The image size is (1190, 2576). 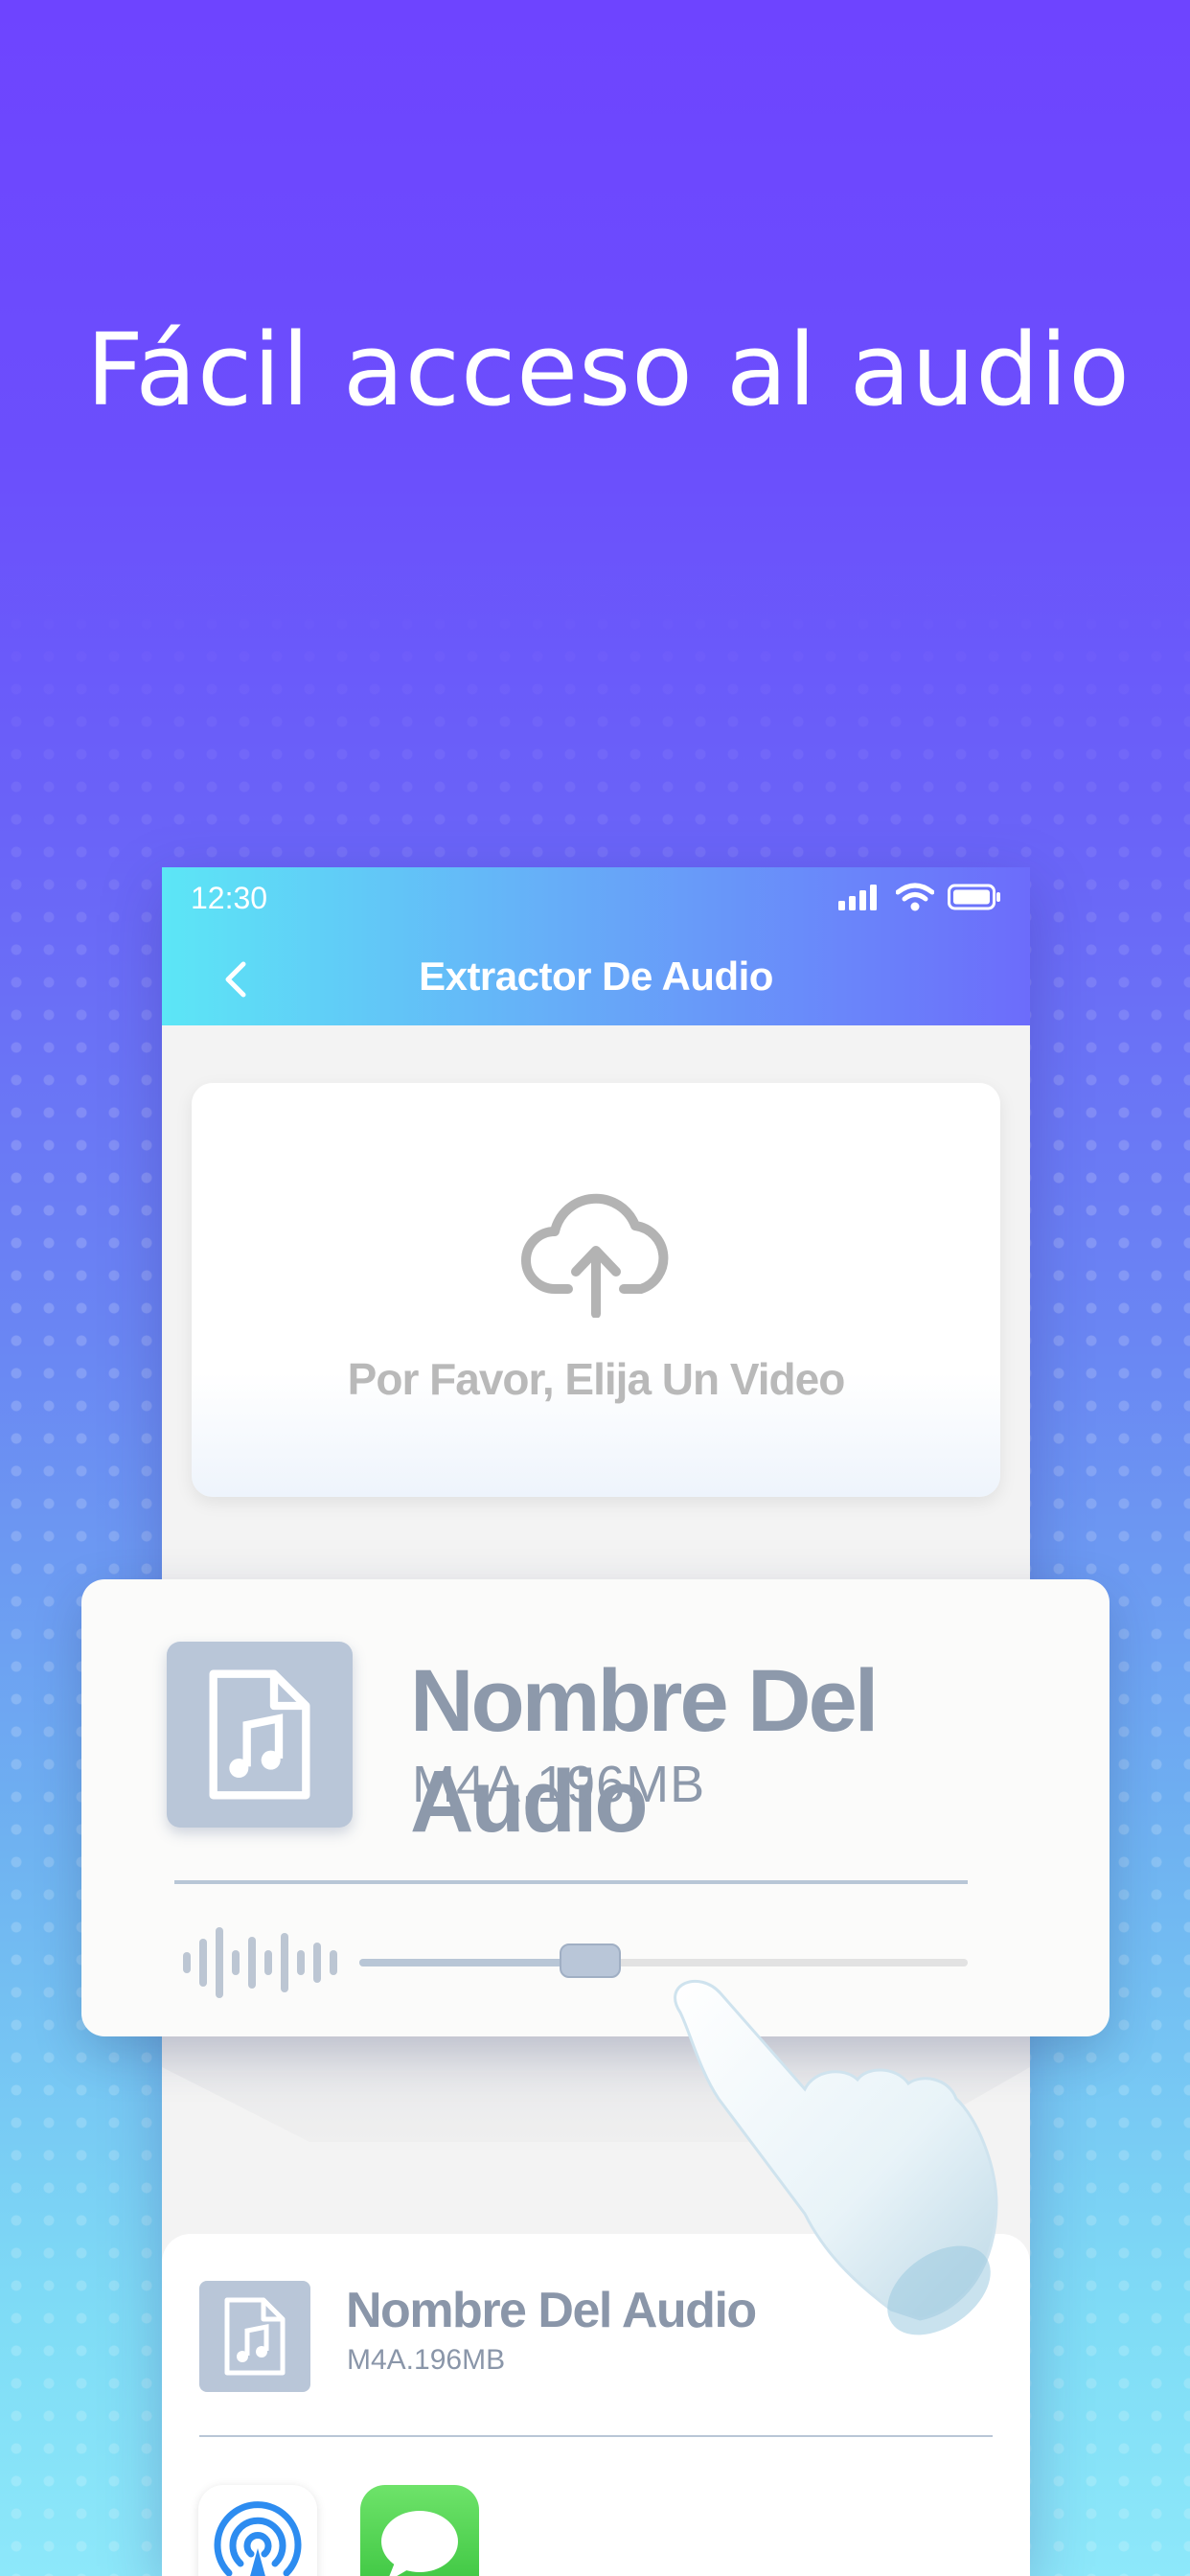 I want to click on status-bar: 12:30, so click(x=596, y=896).